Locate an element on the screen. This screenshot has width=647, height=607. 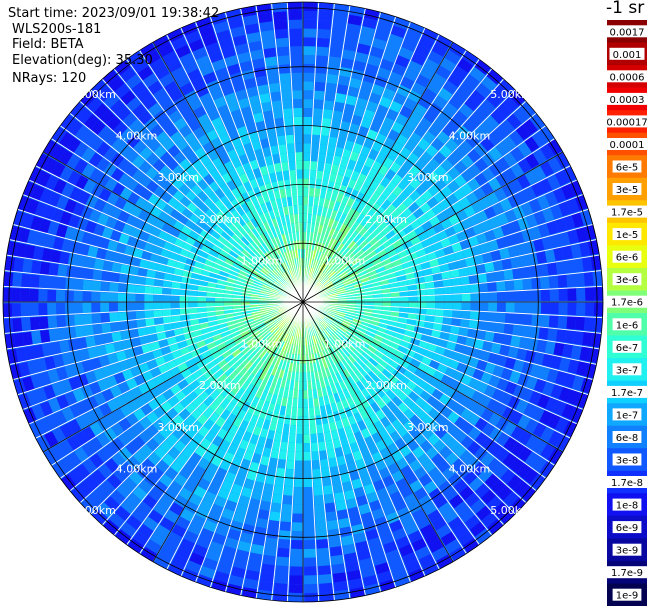
colorbar-tick-label: 3e-9 is located at coordinates (627, 551).